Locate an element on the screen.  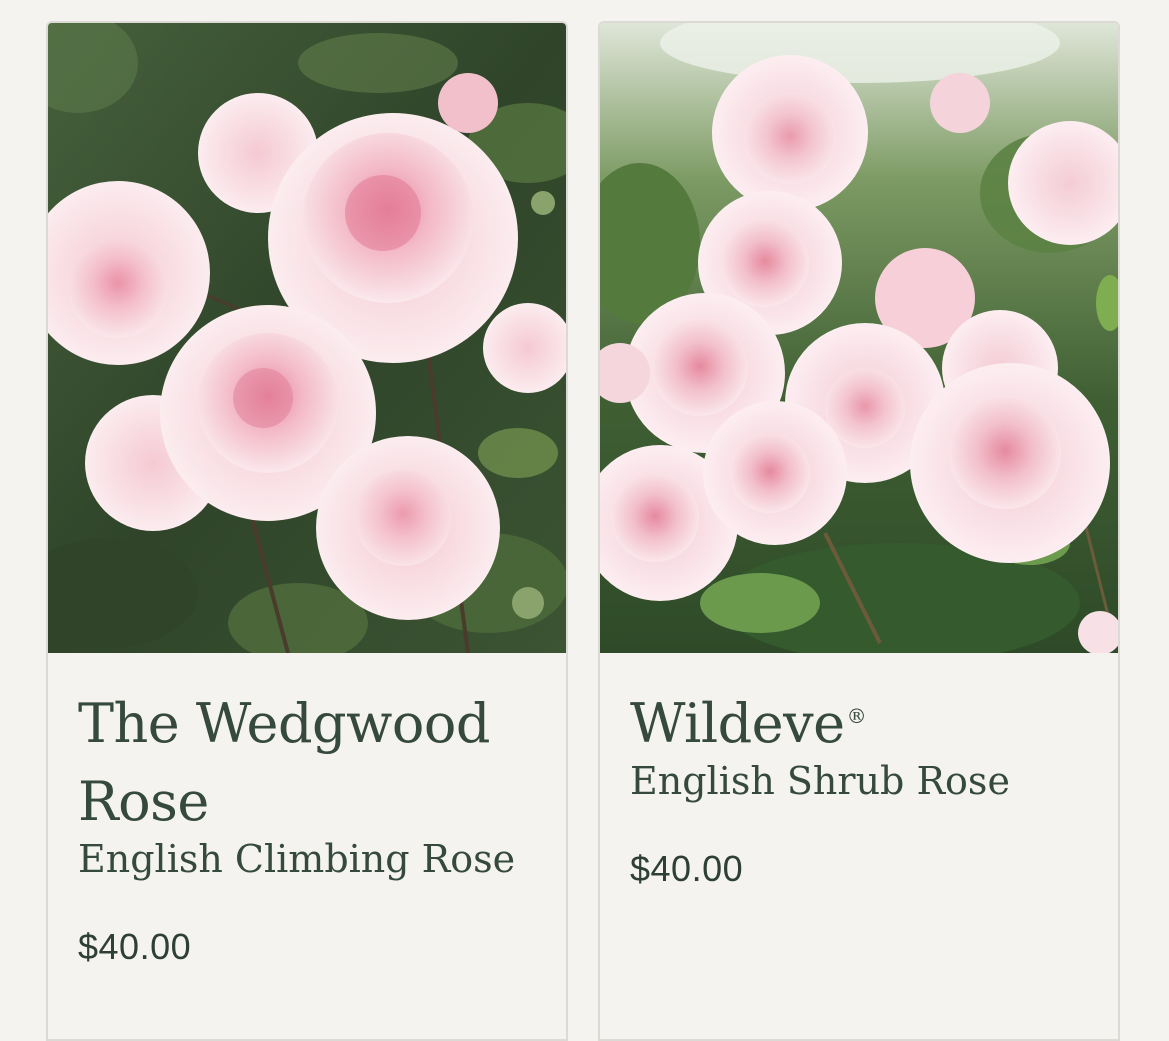
product-type: English Shrub Rose is located at coordinates (820, 781).